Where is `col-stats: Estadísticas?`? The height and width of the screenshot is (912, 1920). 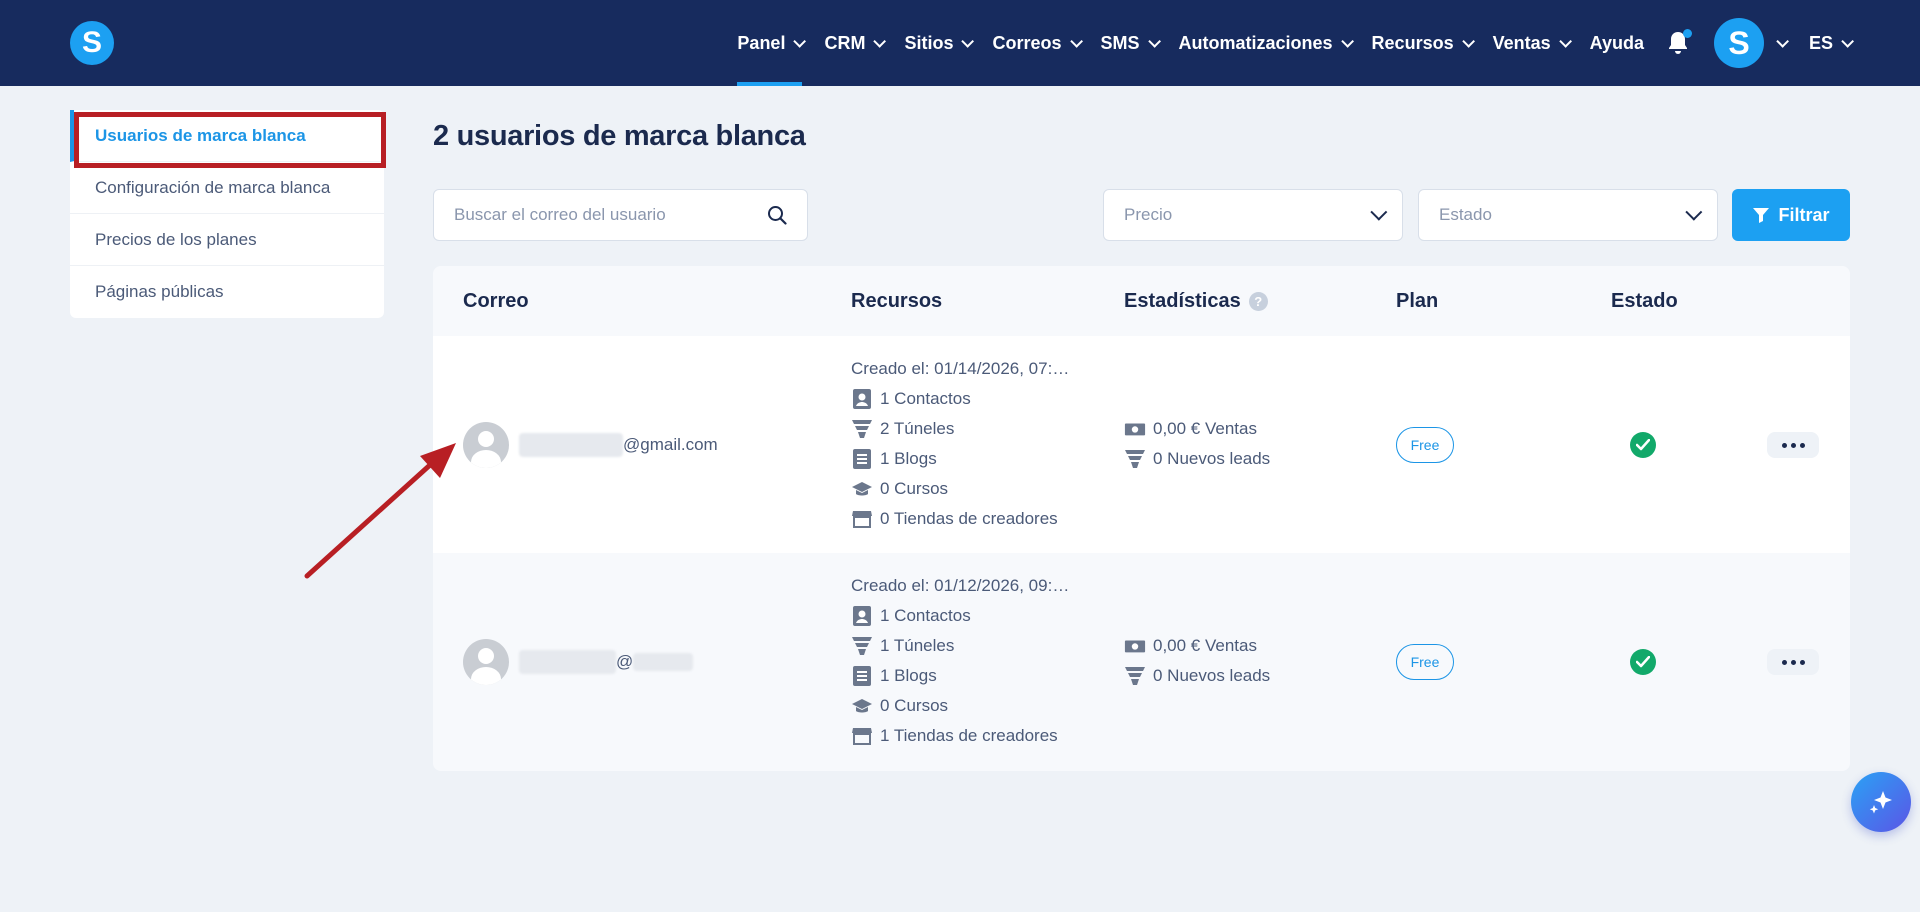 col-stats: Estadísticas? is located at coordinates (1196, 301).